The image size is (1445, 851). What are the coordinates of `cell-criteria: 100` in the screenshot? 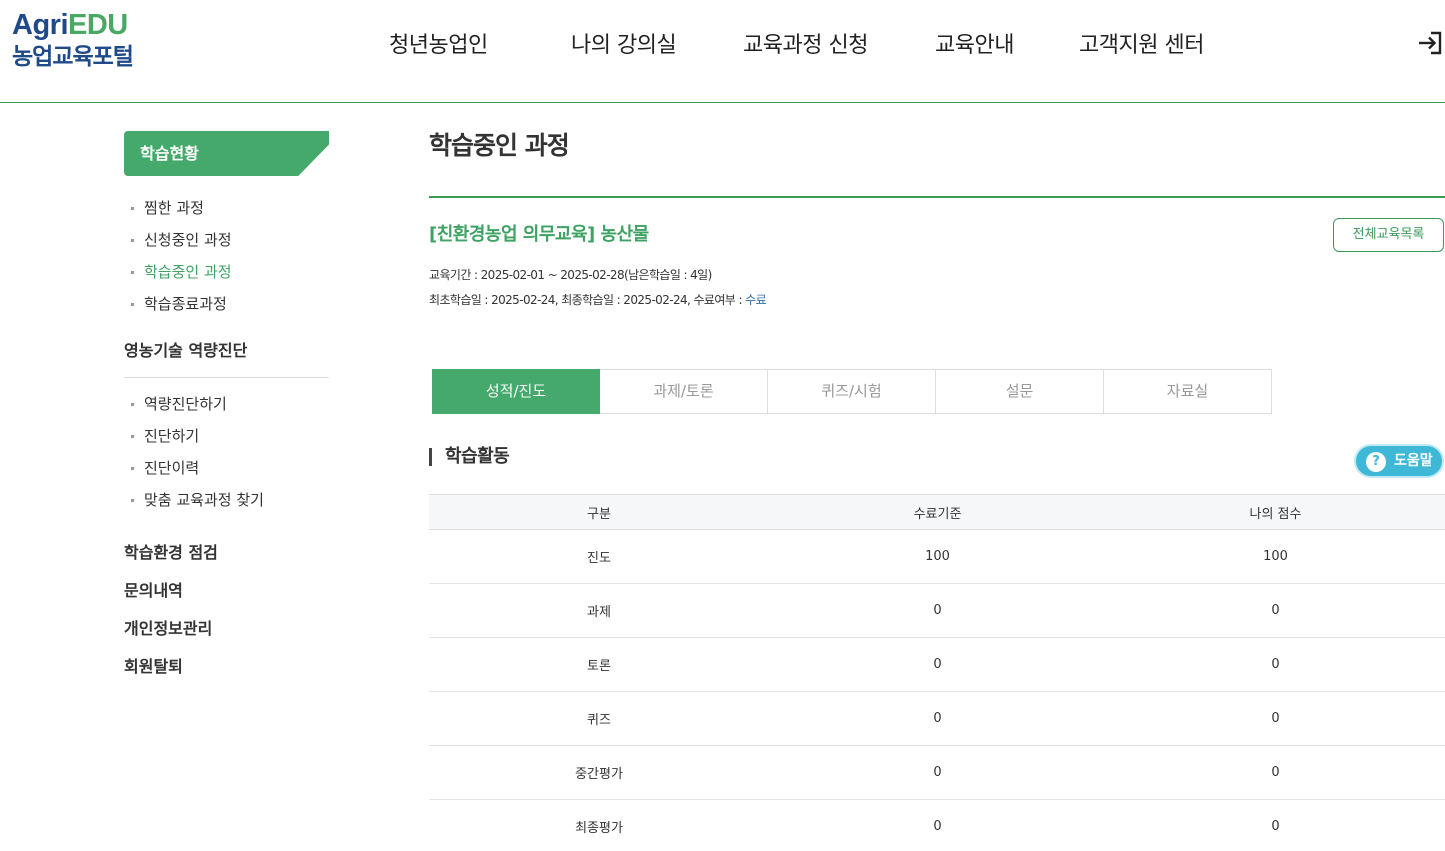 It's located at (937, 556).